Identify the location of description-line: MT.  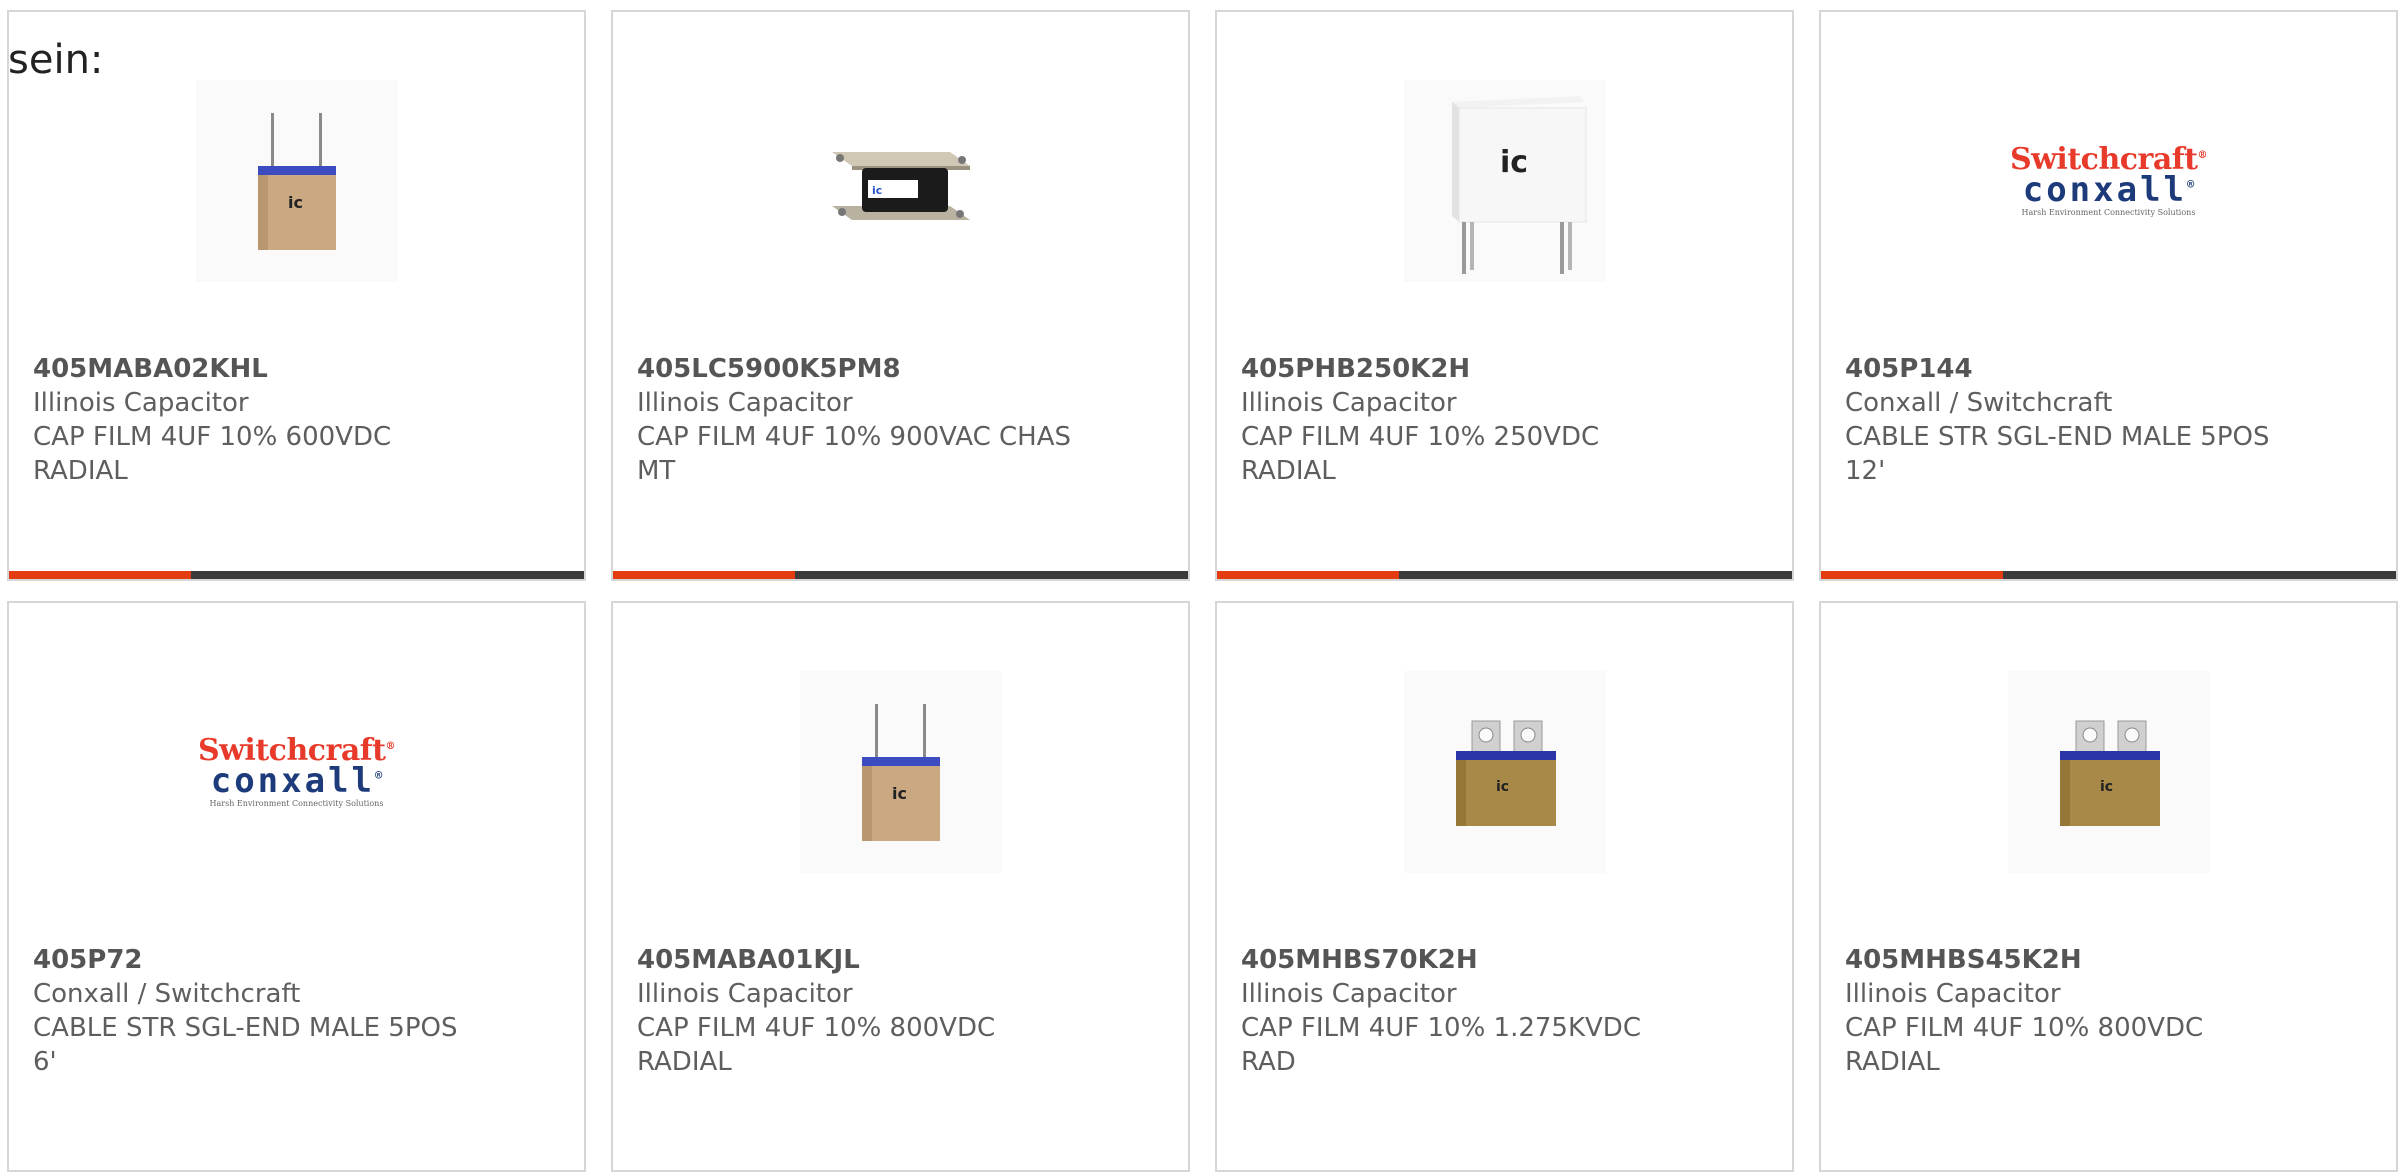
(656, 471).